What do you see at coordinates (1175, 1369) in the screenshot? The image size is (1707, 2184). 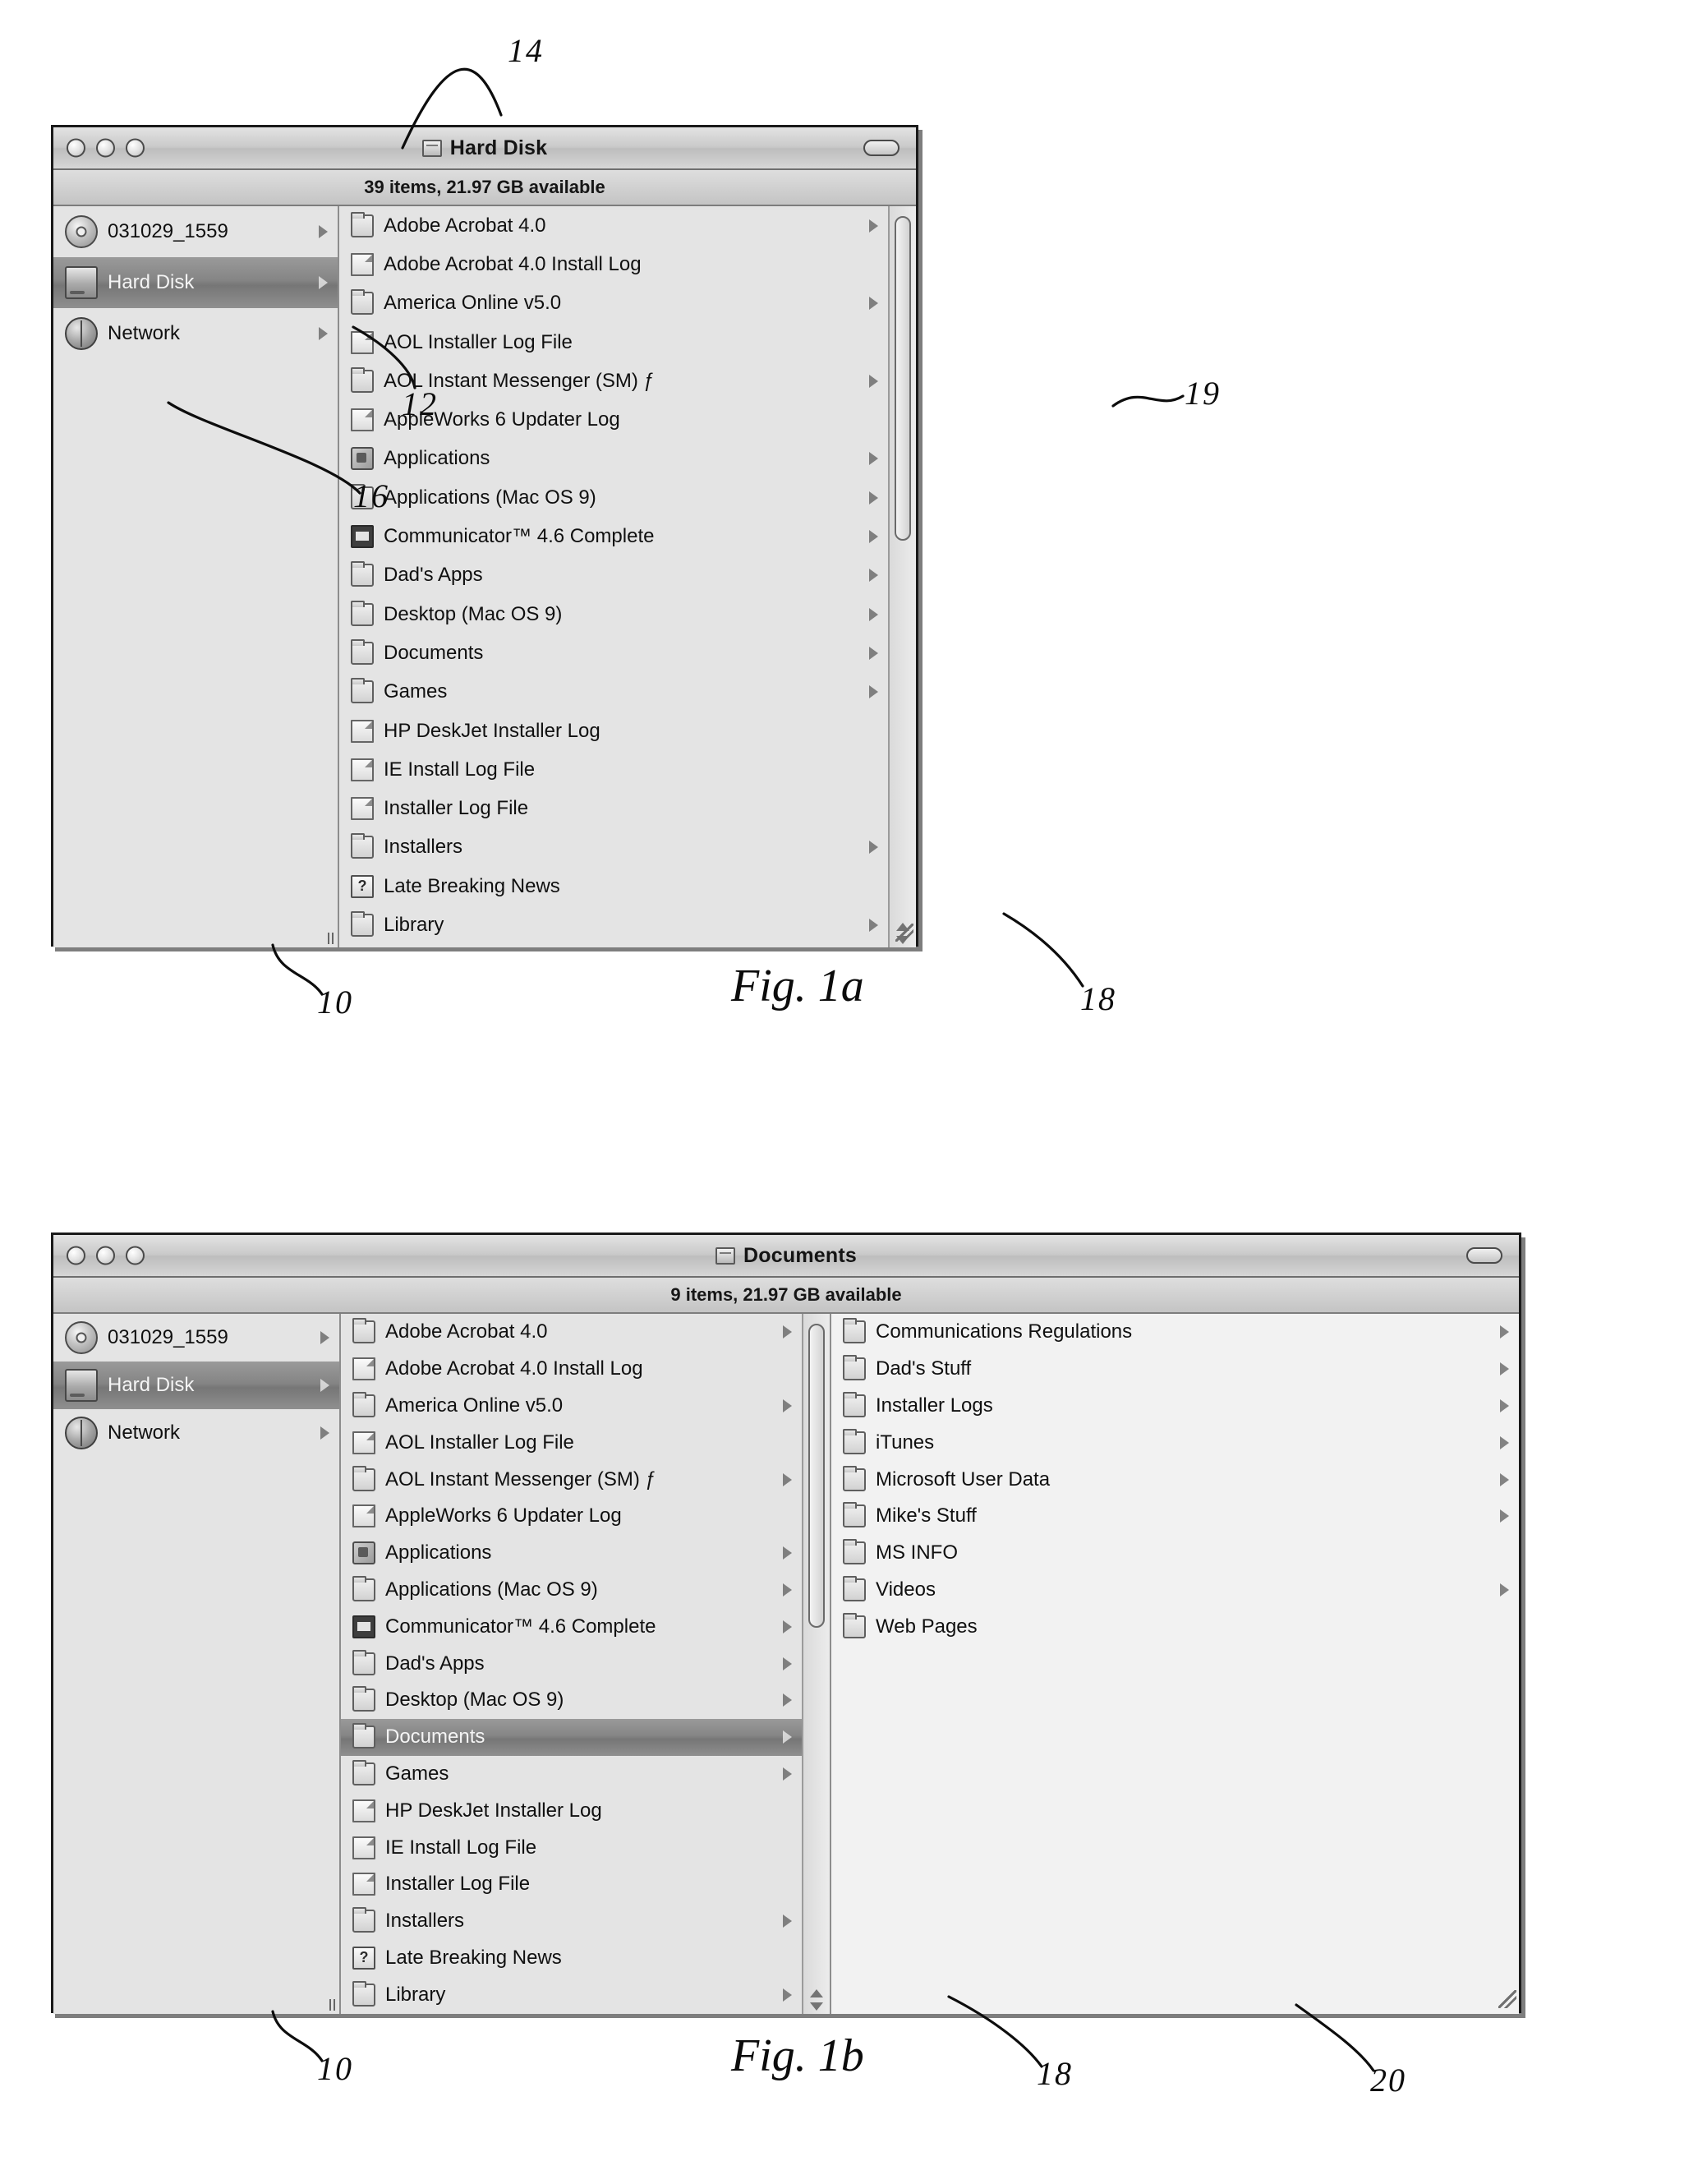 I see `detail-list-item: Dad's Stuff` at bounding box center [1175, 1369].